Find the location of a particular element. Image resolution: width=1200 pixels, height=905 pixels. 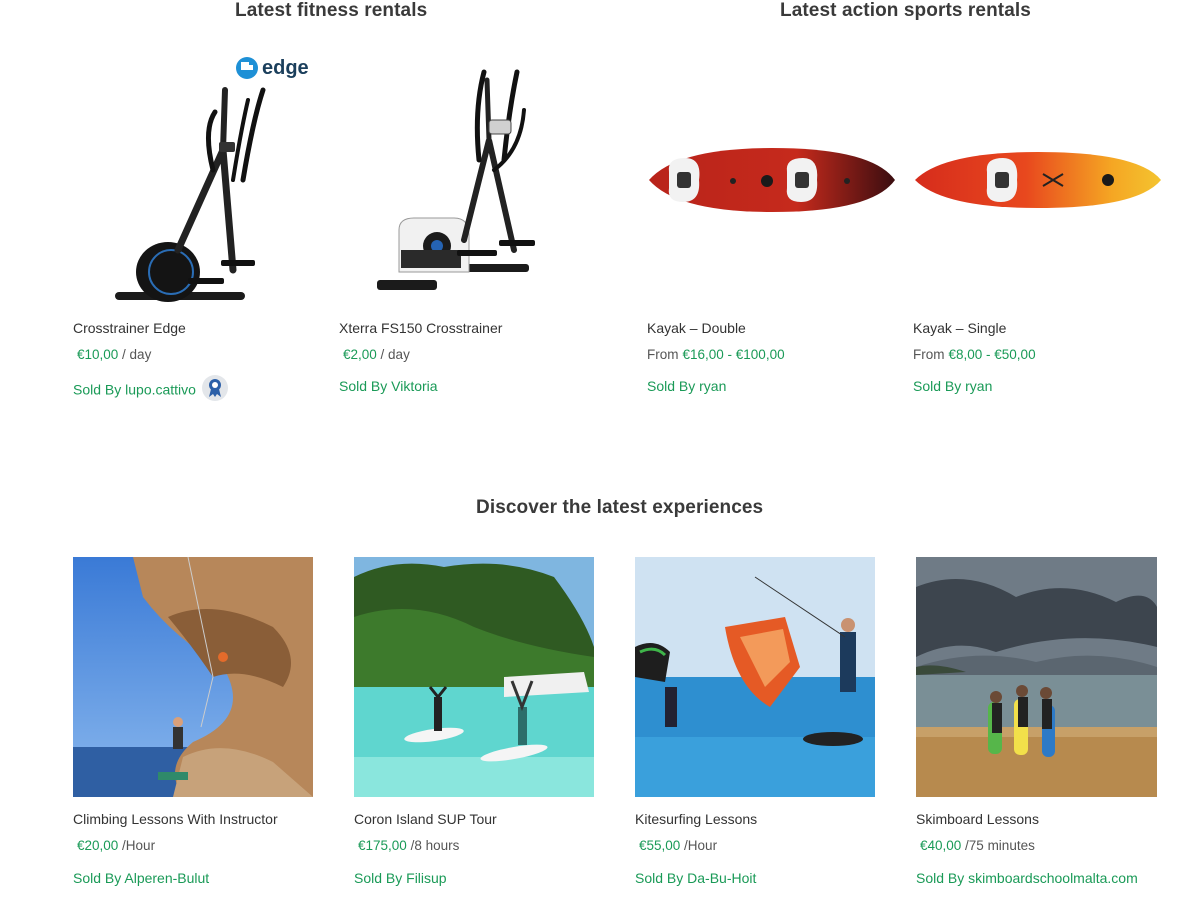

seller-name: Sold By lupo.cattivo is located at coordinates (134, 390).